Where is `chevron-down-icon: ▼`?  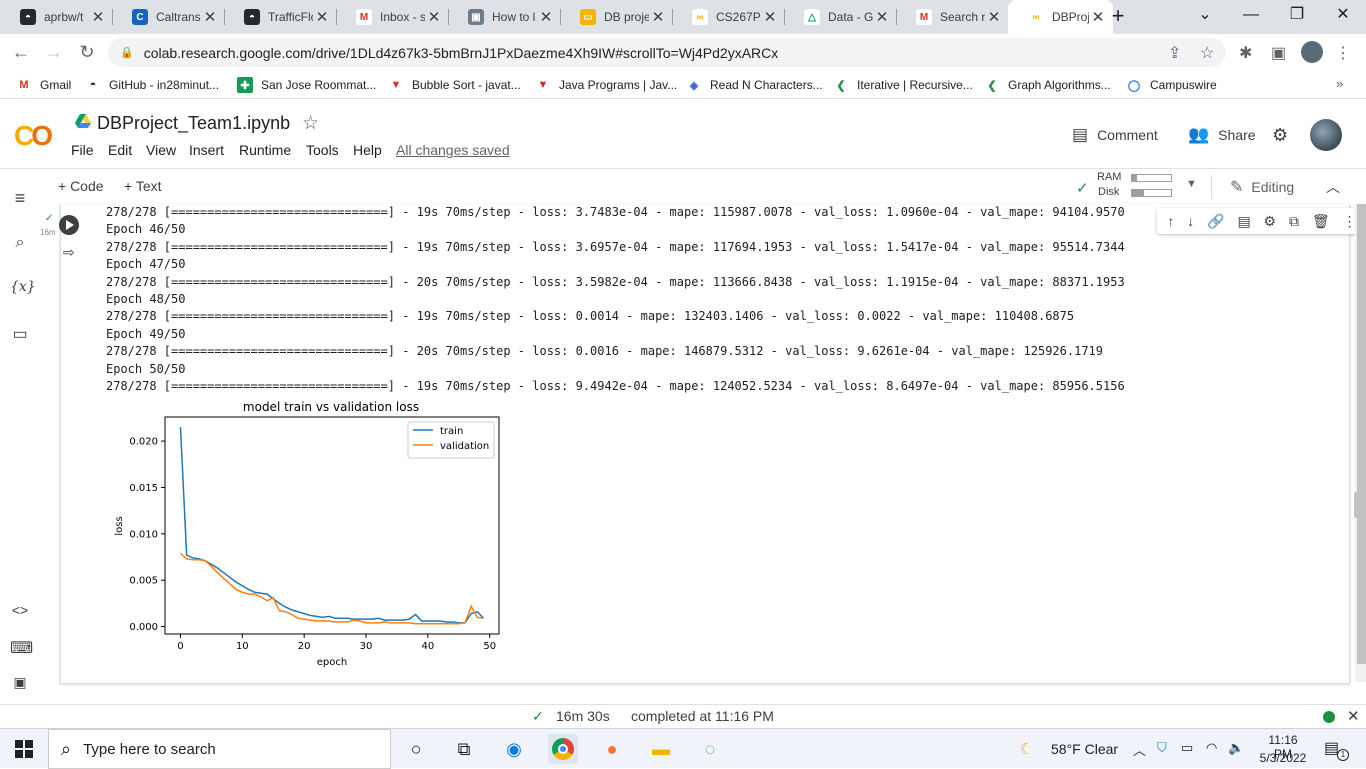
chevron-down-icon: ▼ is located at coordinates (1191, 184).